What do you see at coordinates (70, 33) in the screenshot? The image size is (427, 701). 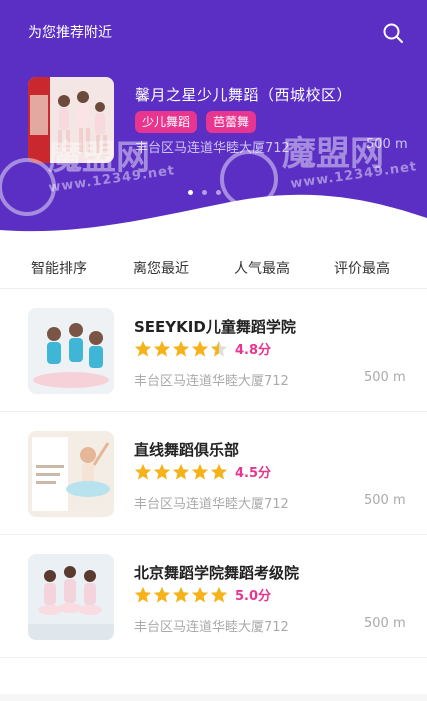 I see `page-title: 为您推荐附近` at bounding box center [70, 33].